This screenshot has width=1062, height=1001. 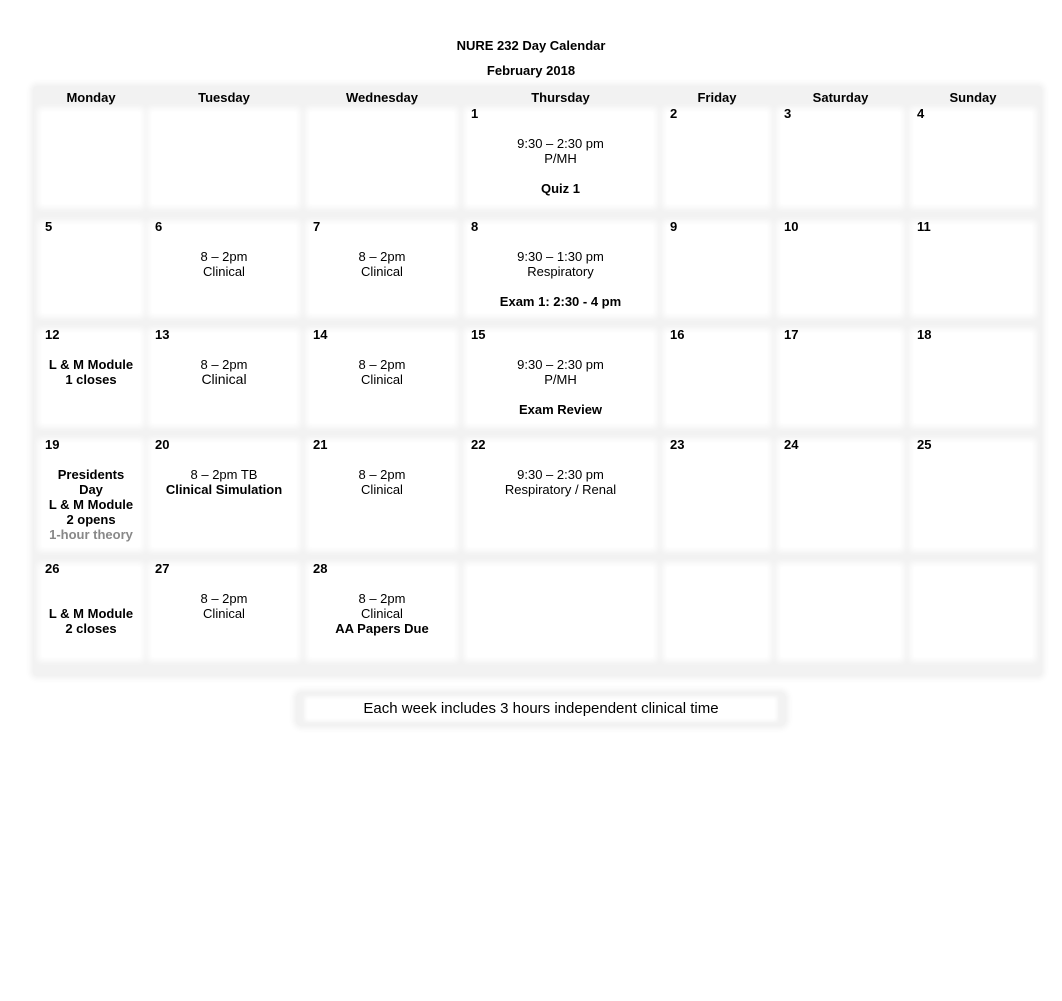 I want to click on day-number: 21, so click(x=320, y=444).